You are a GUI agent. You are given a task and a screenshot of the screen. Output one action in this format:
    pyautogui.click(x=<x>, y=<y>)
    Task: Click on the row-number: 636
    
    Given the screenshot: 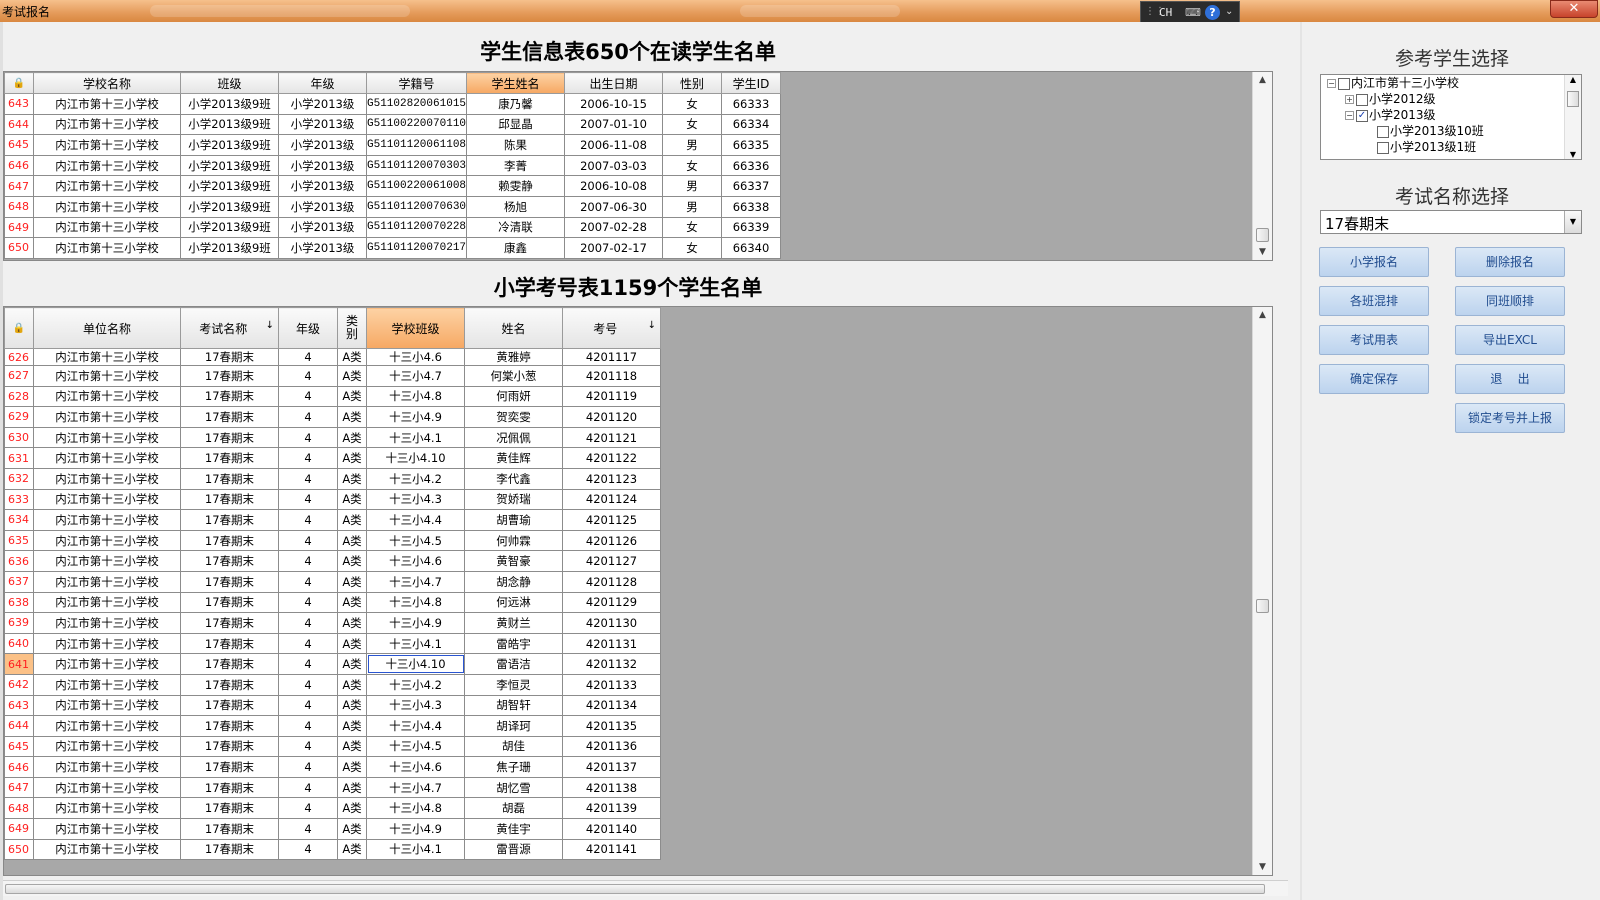 What is the action you would take?
    pyautogui.click(x=19, y=561)
    